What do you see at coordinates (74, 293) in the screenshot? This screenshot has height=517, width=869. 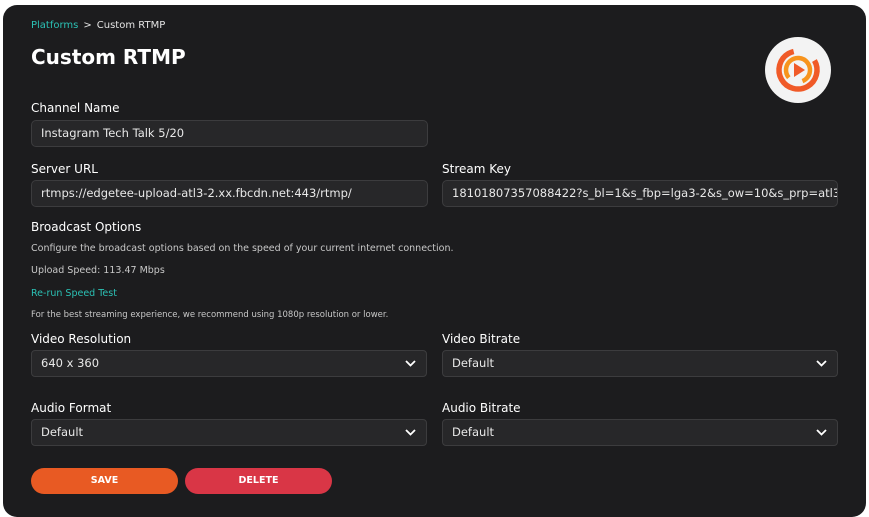 I see `rerun-speed-test-link: Re-run Speed Test` at bounding box center [74, 293].